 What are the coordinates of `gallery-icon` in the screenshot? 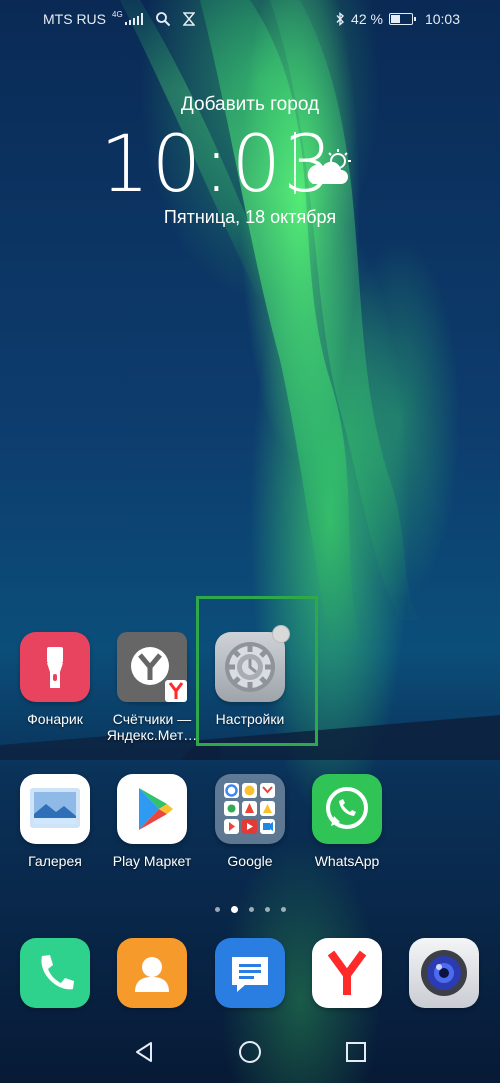 It's located at (55, 809).